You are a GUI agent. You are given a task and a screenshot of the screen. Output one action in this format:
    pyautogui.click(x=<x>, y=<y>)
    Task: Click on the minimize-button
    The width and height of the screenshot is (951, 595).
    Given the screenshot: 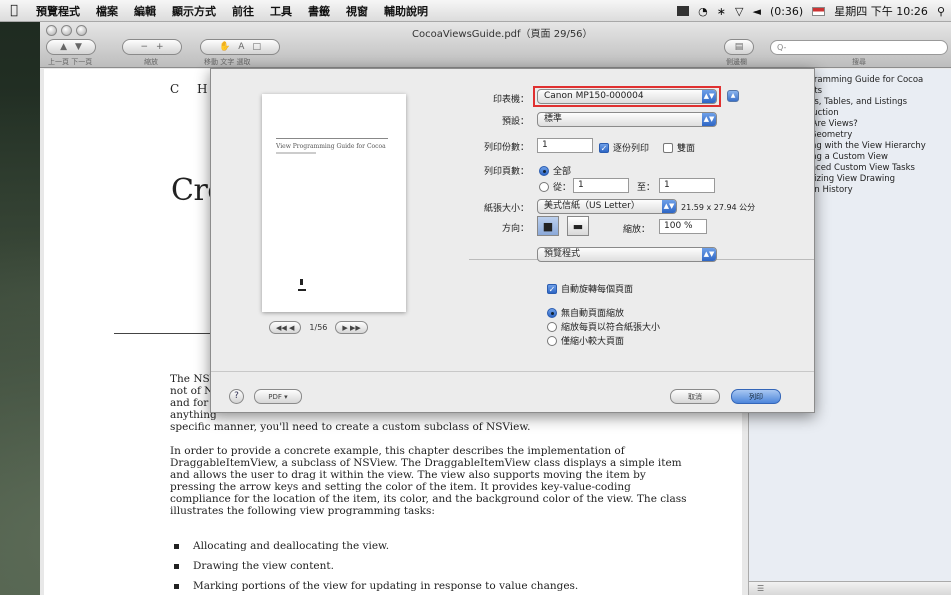 What is the action you would take?
    pyautogui.click(x=66, y=30)
    